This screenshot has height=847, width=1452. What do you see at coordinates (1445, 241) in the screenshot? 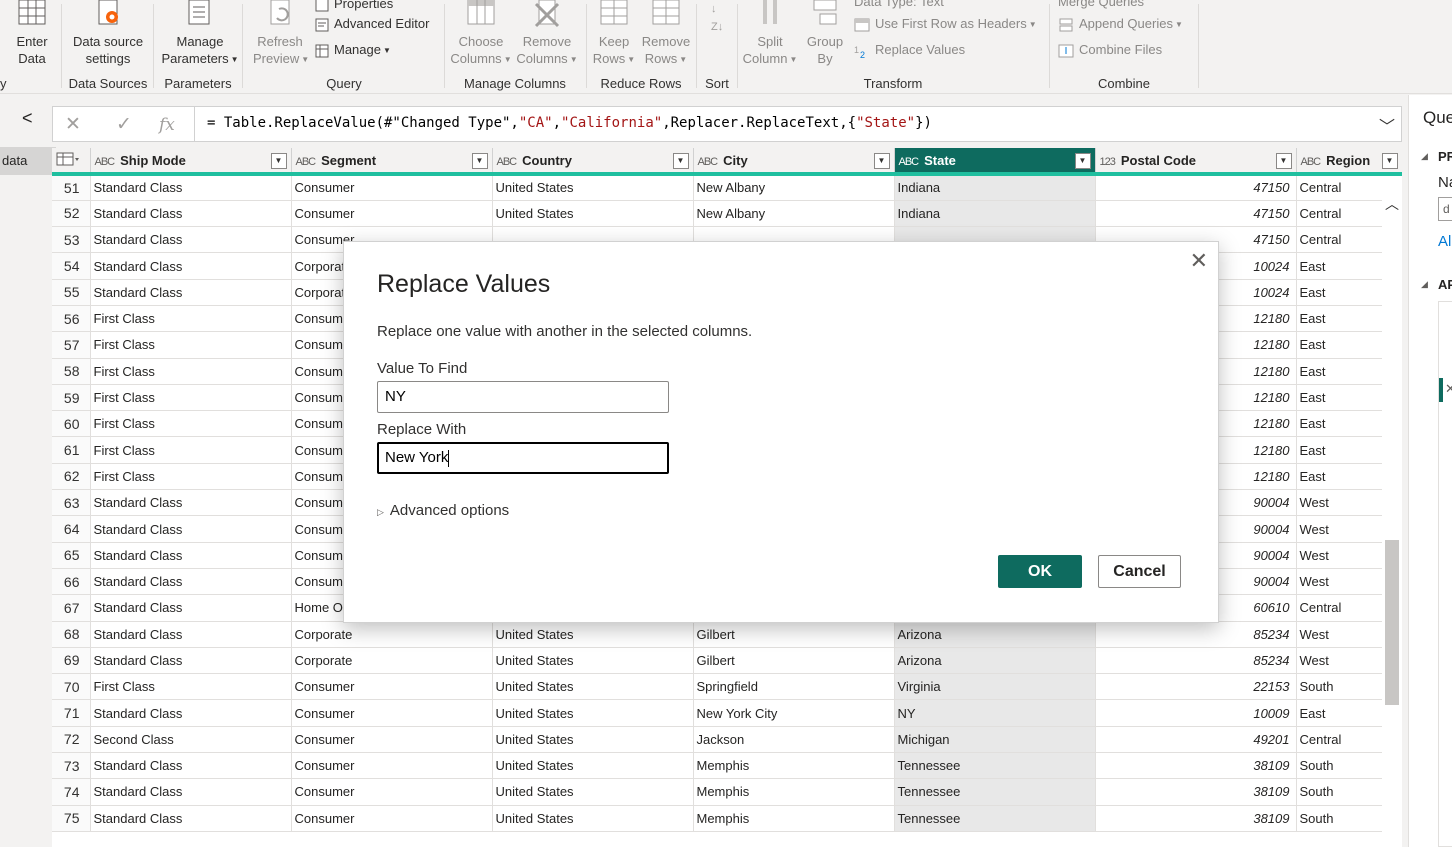
I see `all-properties-link: All` at bounding box center [1445, 241].